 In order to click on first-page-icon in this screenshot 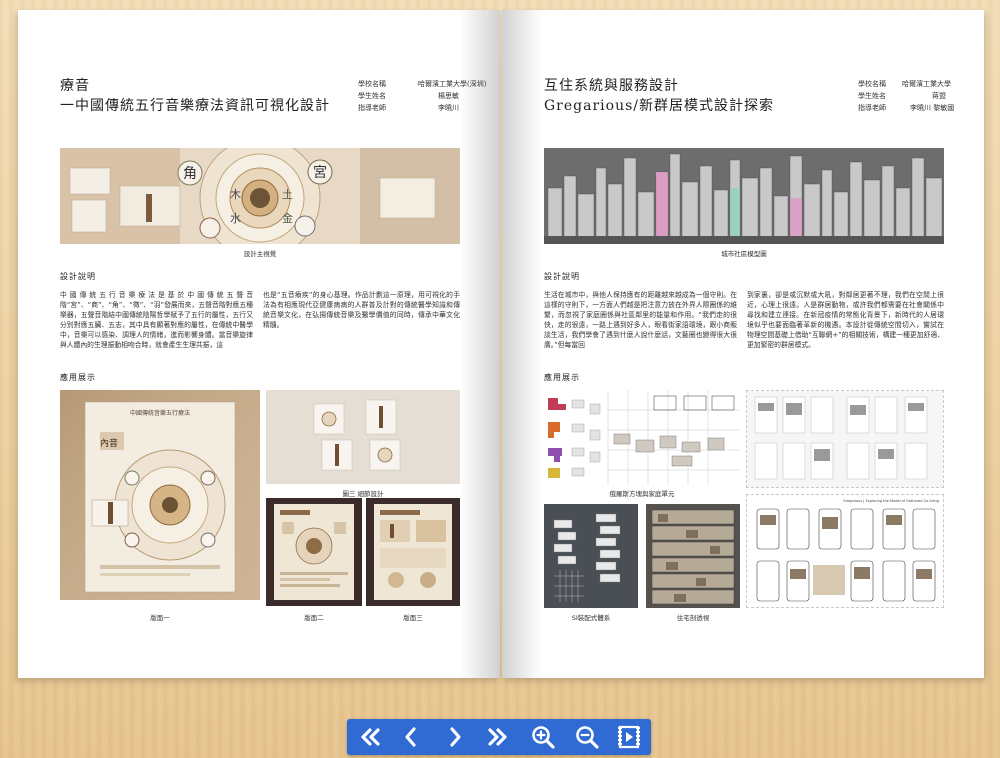, I will do `click(370, 737)`.